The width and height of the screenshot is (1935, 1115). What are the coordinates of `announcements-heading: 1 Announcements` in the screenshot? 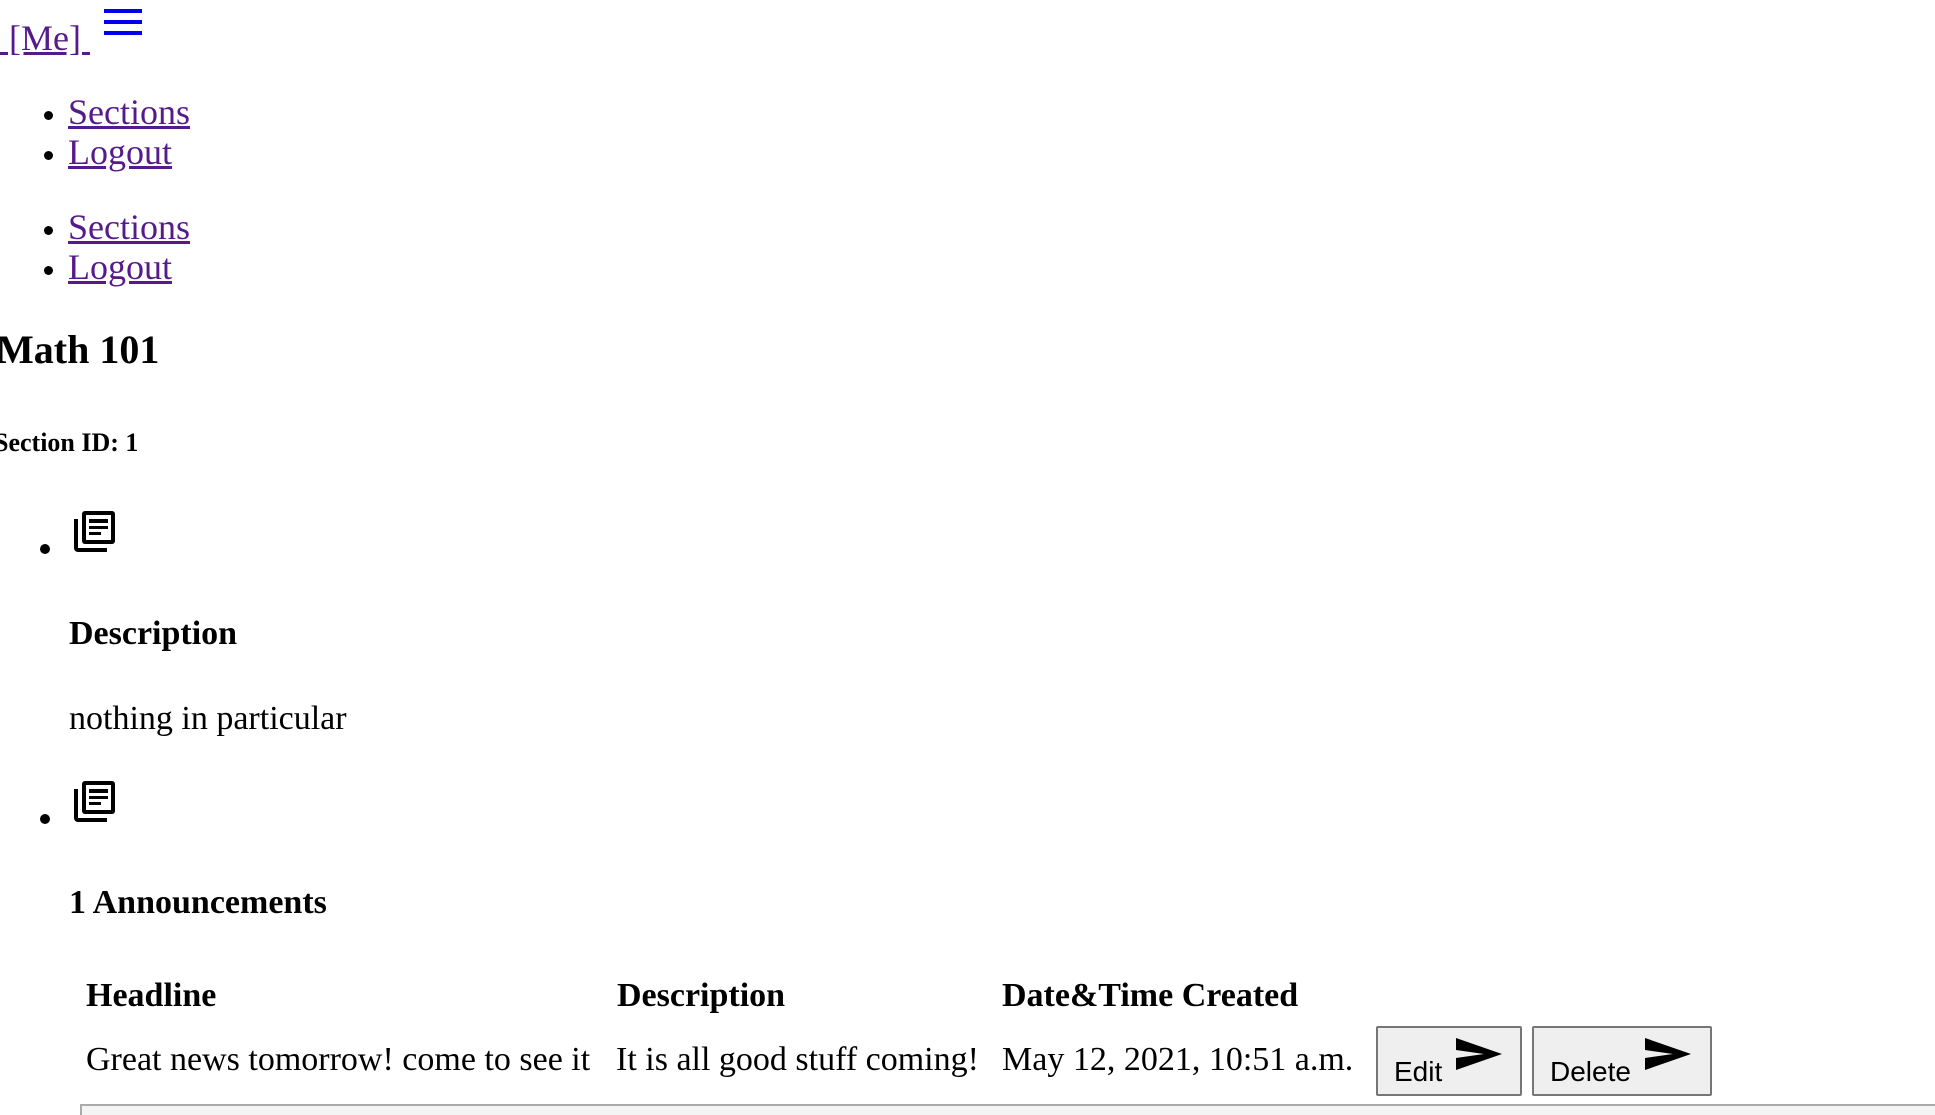 It's located at (198, 902).